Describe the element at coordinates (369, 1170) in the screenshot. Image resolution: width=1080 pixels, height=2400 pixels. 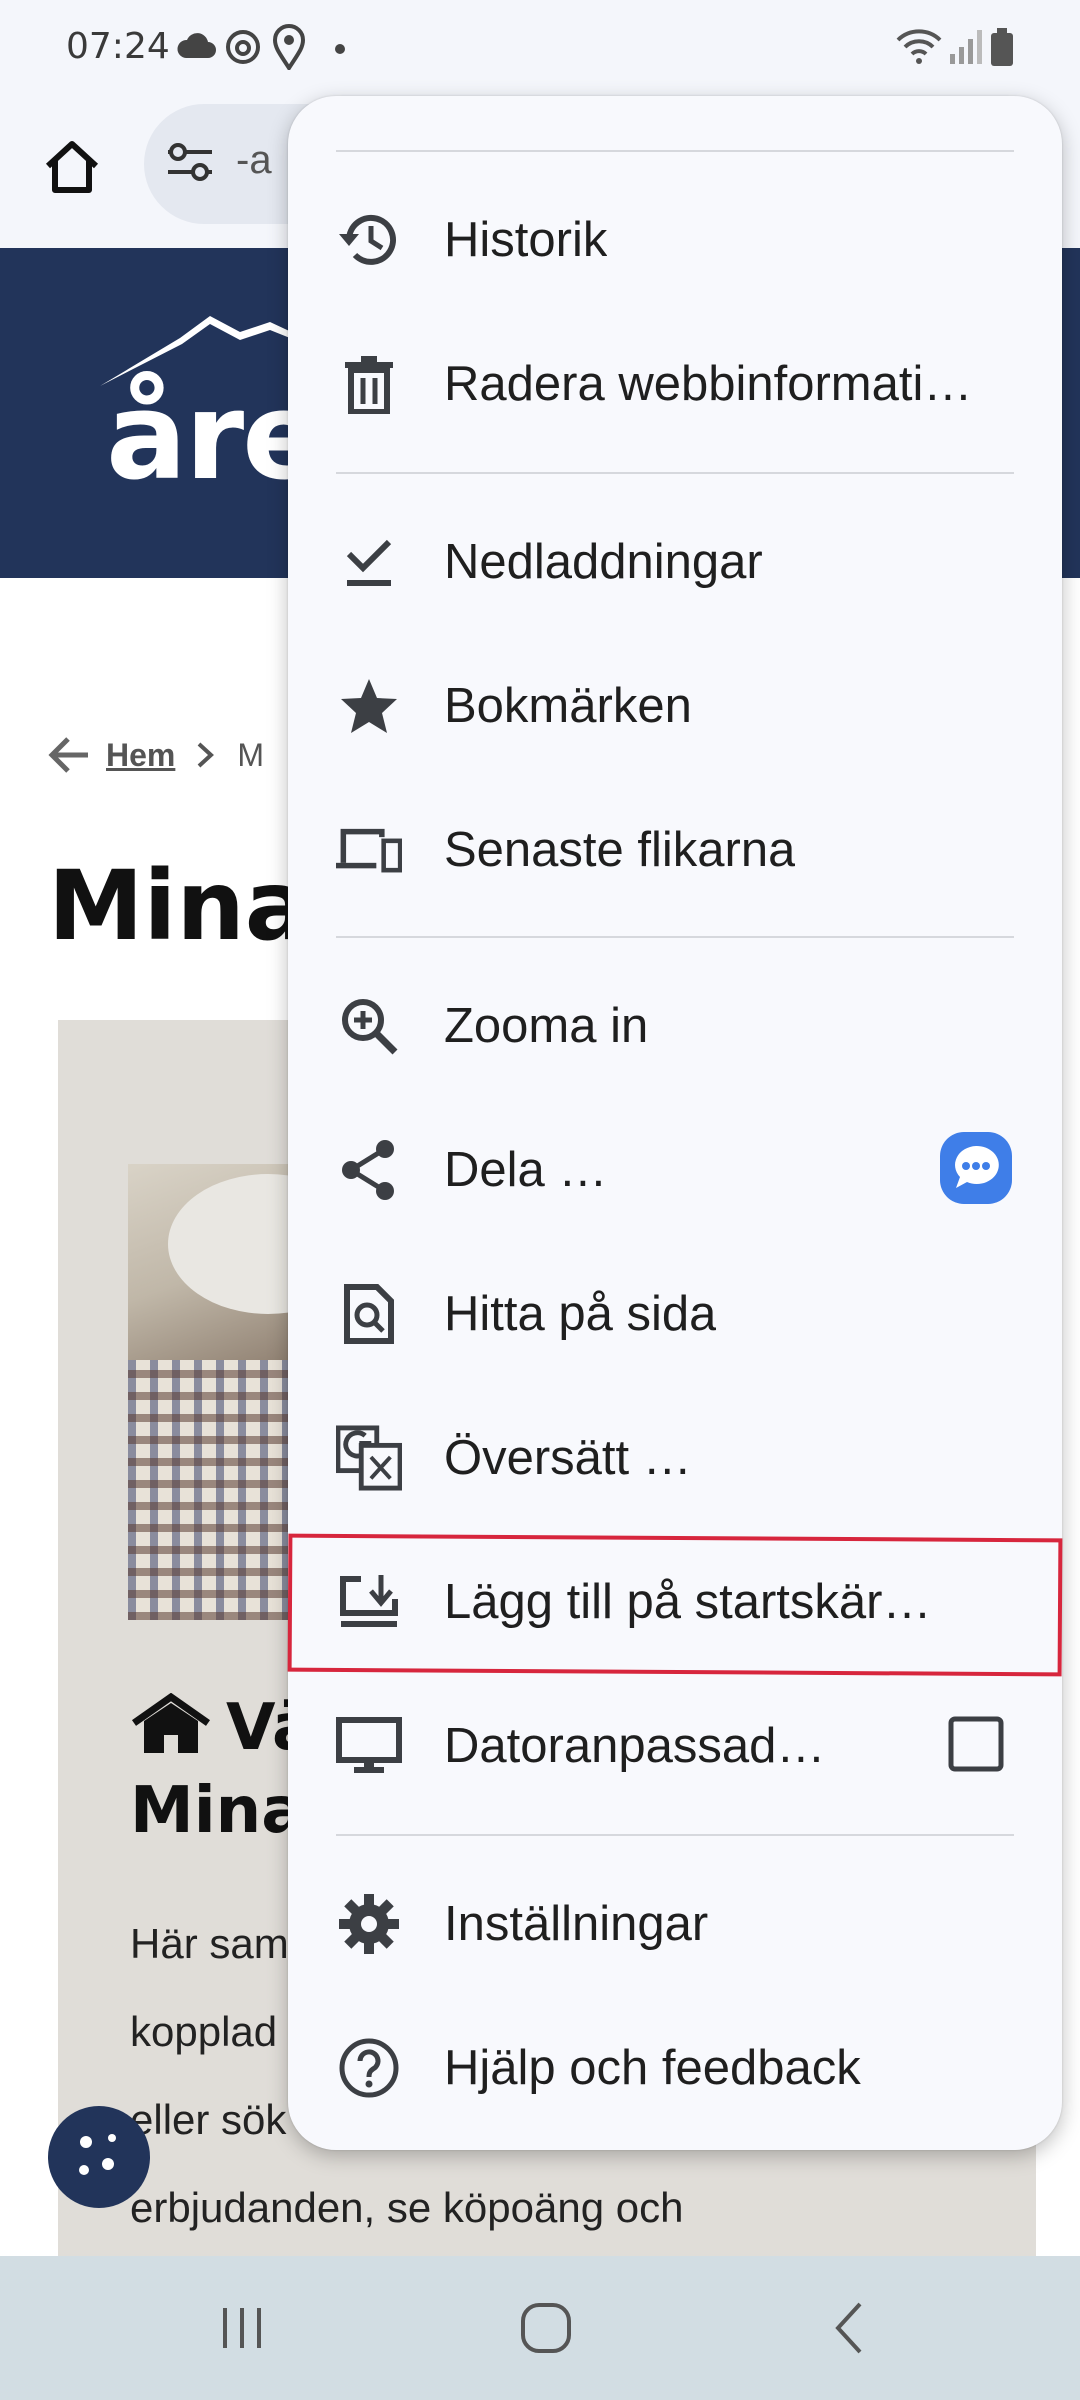
I see `share-icon` at that location.